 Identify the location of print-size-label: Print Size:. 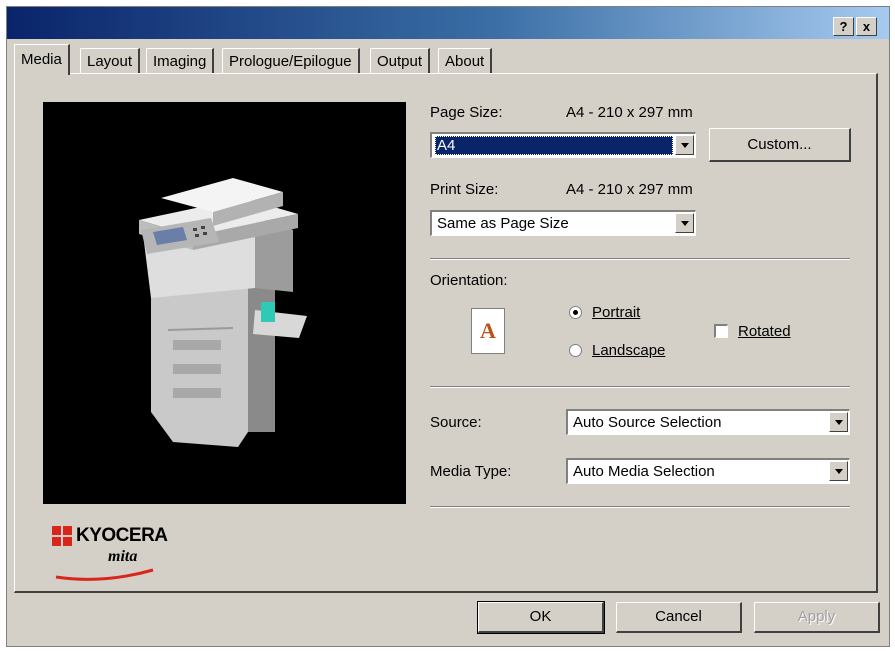
(464, 189).